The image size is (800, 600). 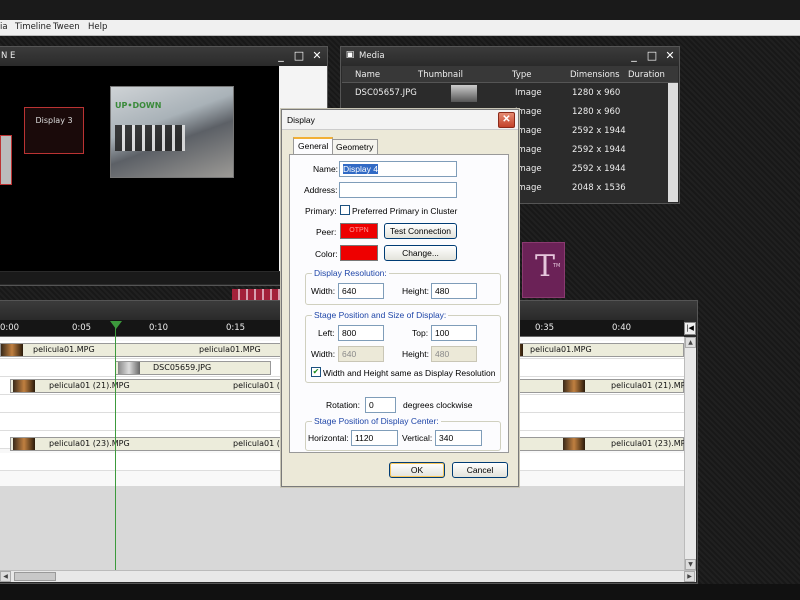 I want to click on preferred-primary-checkbox, so click(x=345, y=210).